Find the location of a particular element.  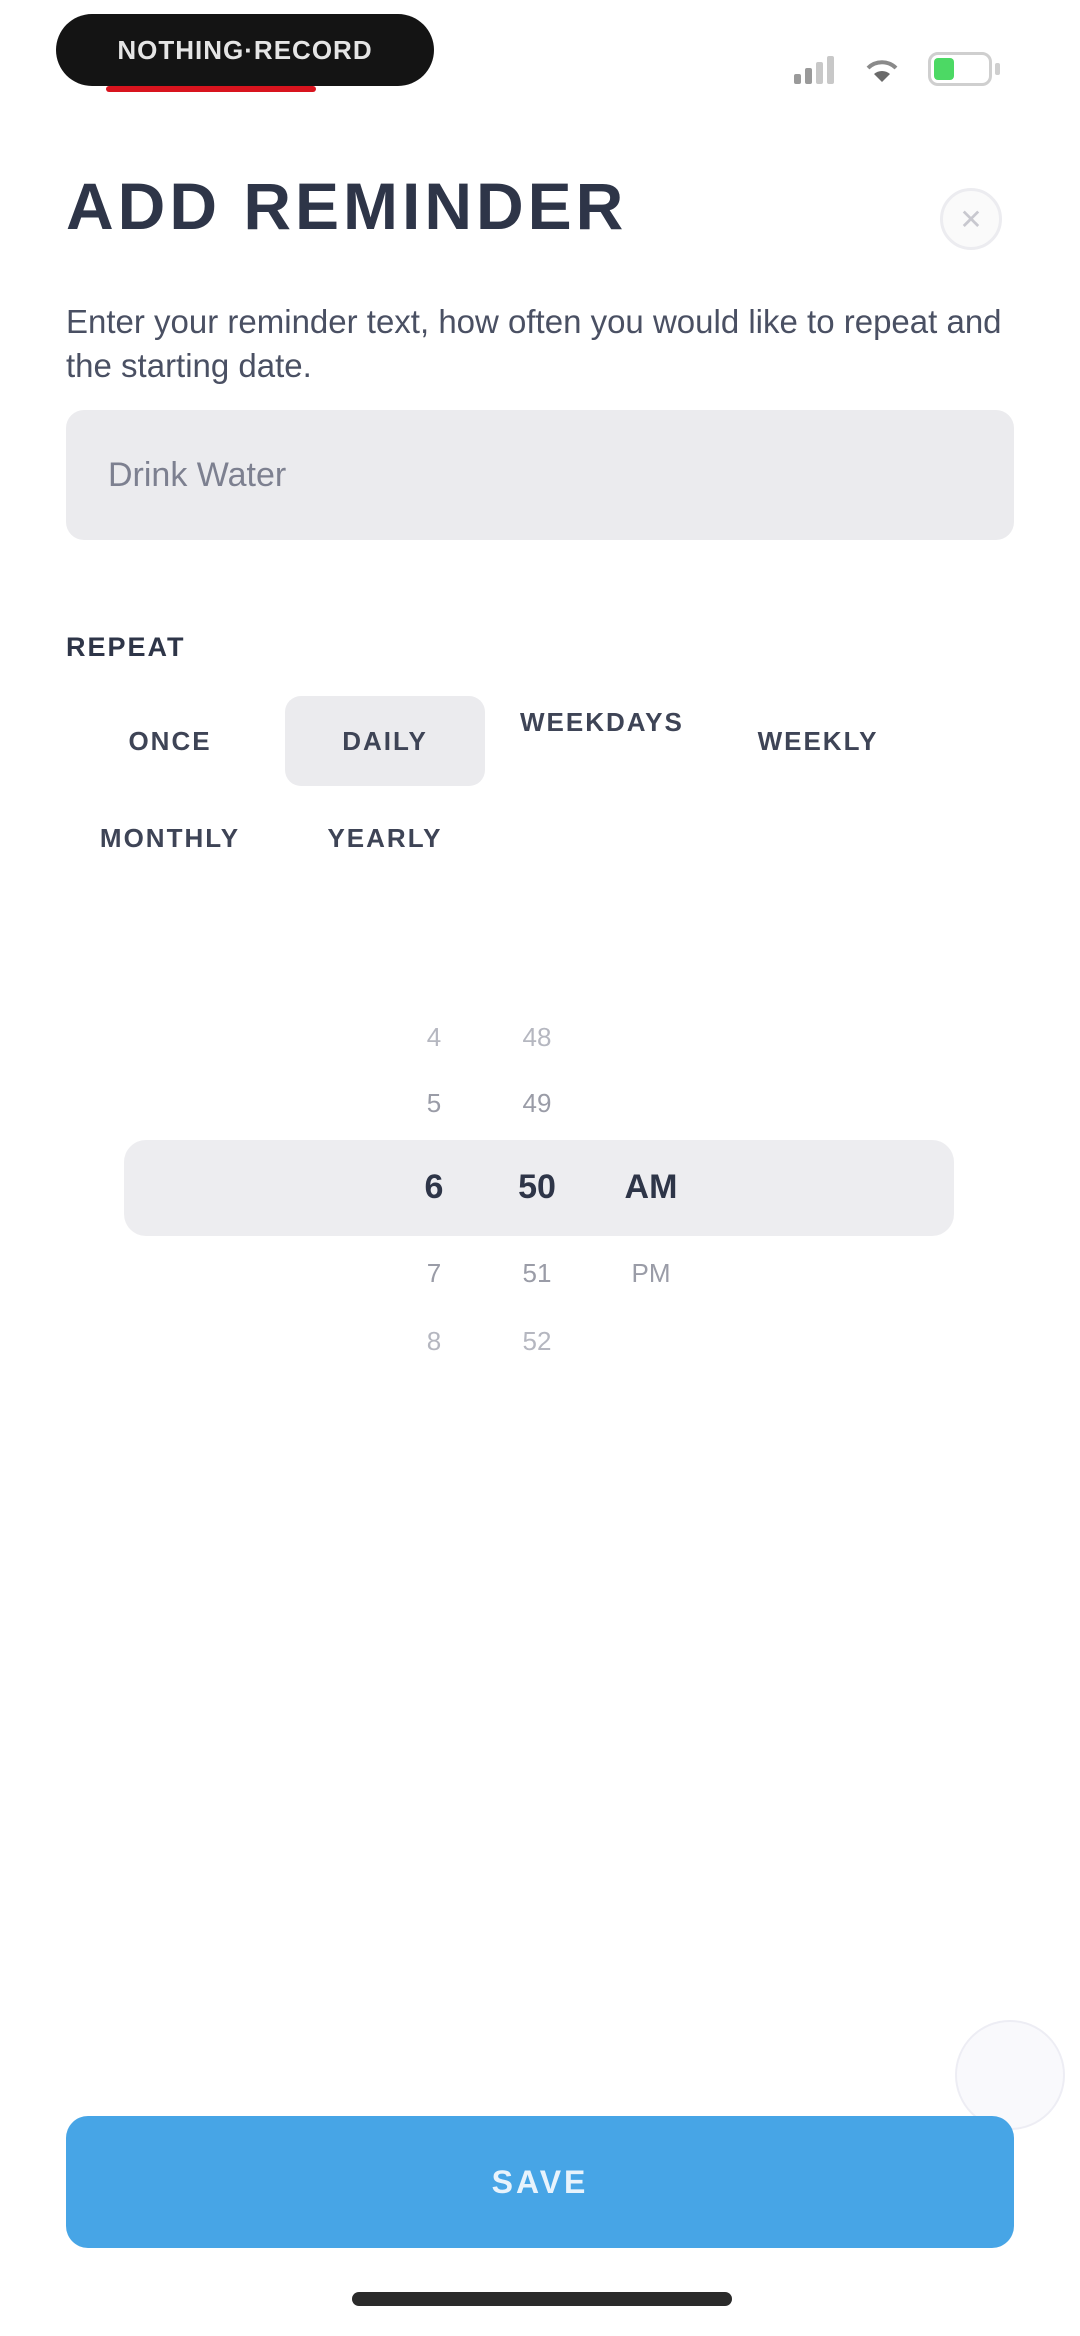

signal-icon is located at coordinates (814, 70).